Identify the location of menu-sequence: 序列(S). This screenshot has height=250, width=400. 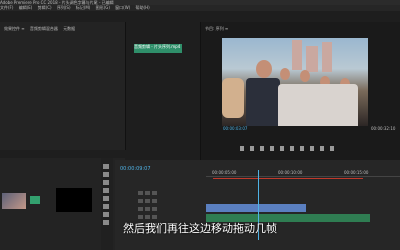
(64, 7).